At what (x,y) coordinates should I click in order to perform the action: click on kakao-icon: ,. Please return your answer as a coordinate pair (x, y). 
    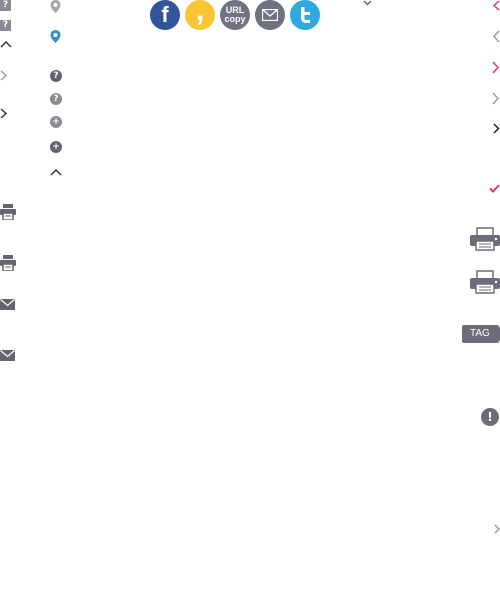
    Looking at the image, I should click on (200, 13).